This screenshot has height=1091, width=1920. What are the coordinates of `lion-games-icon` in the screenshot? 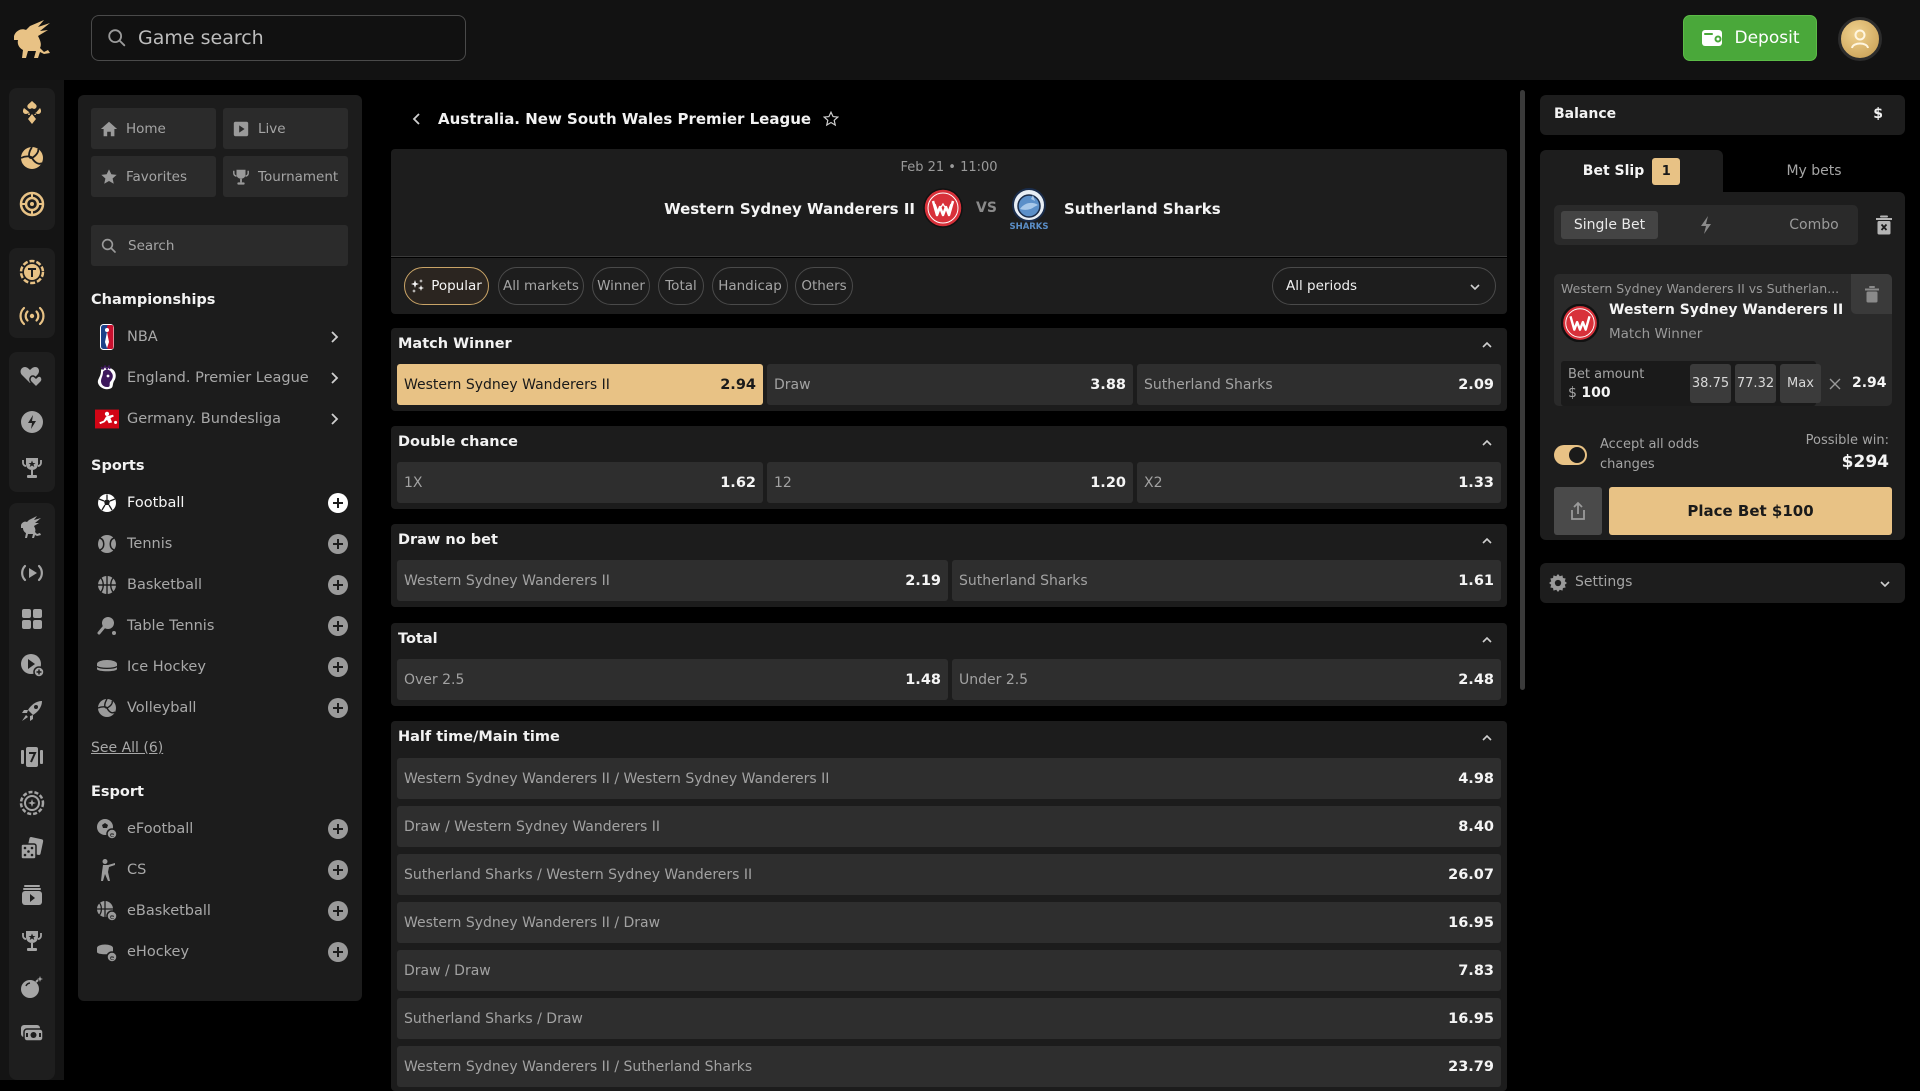 It's located at (32, 527).